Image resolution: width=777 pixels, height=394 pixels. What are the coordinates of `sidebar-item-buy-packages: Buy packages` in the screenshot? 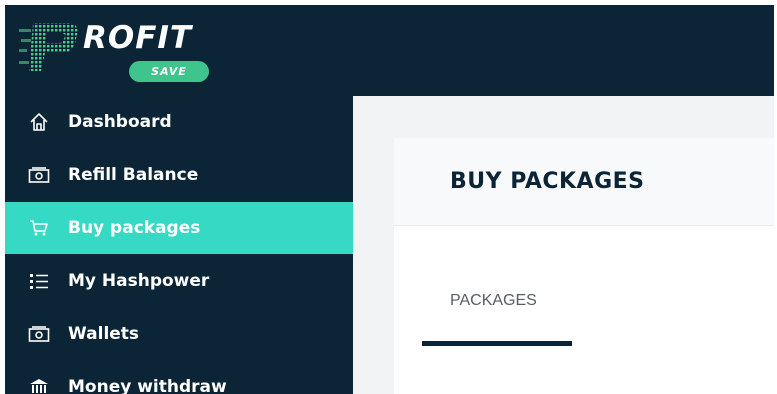 It's located at (179, 228).